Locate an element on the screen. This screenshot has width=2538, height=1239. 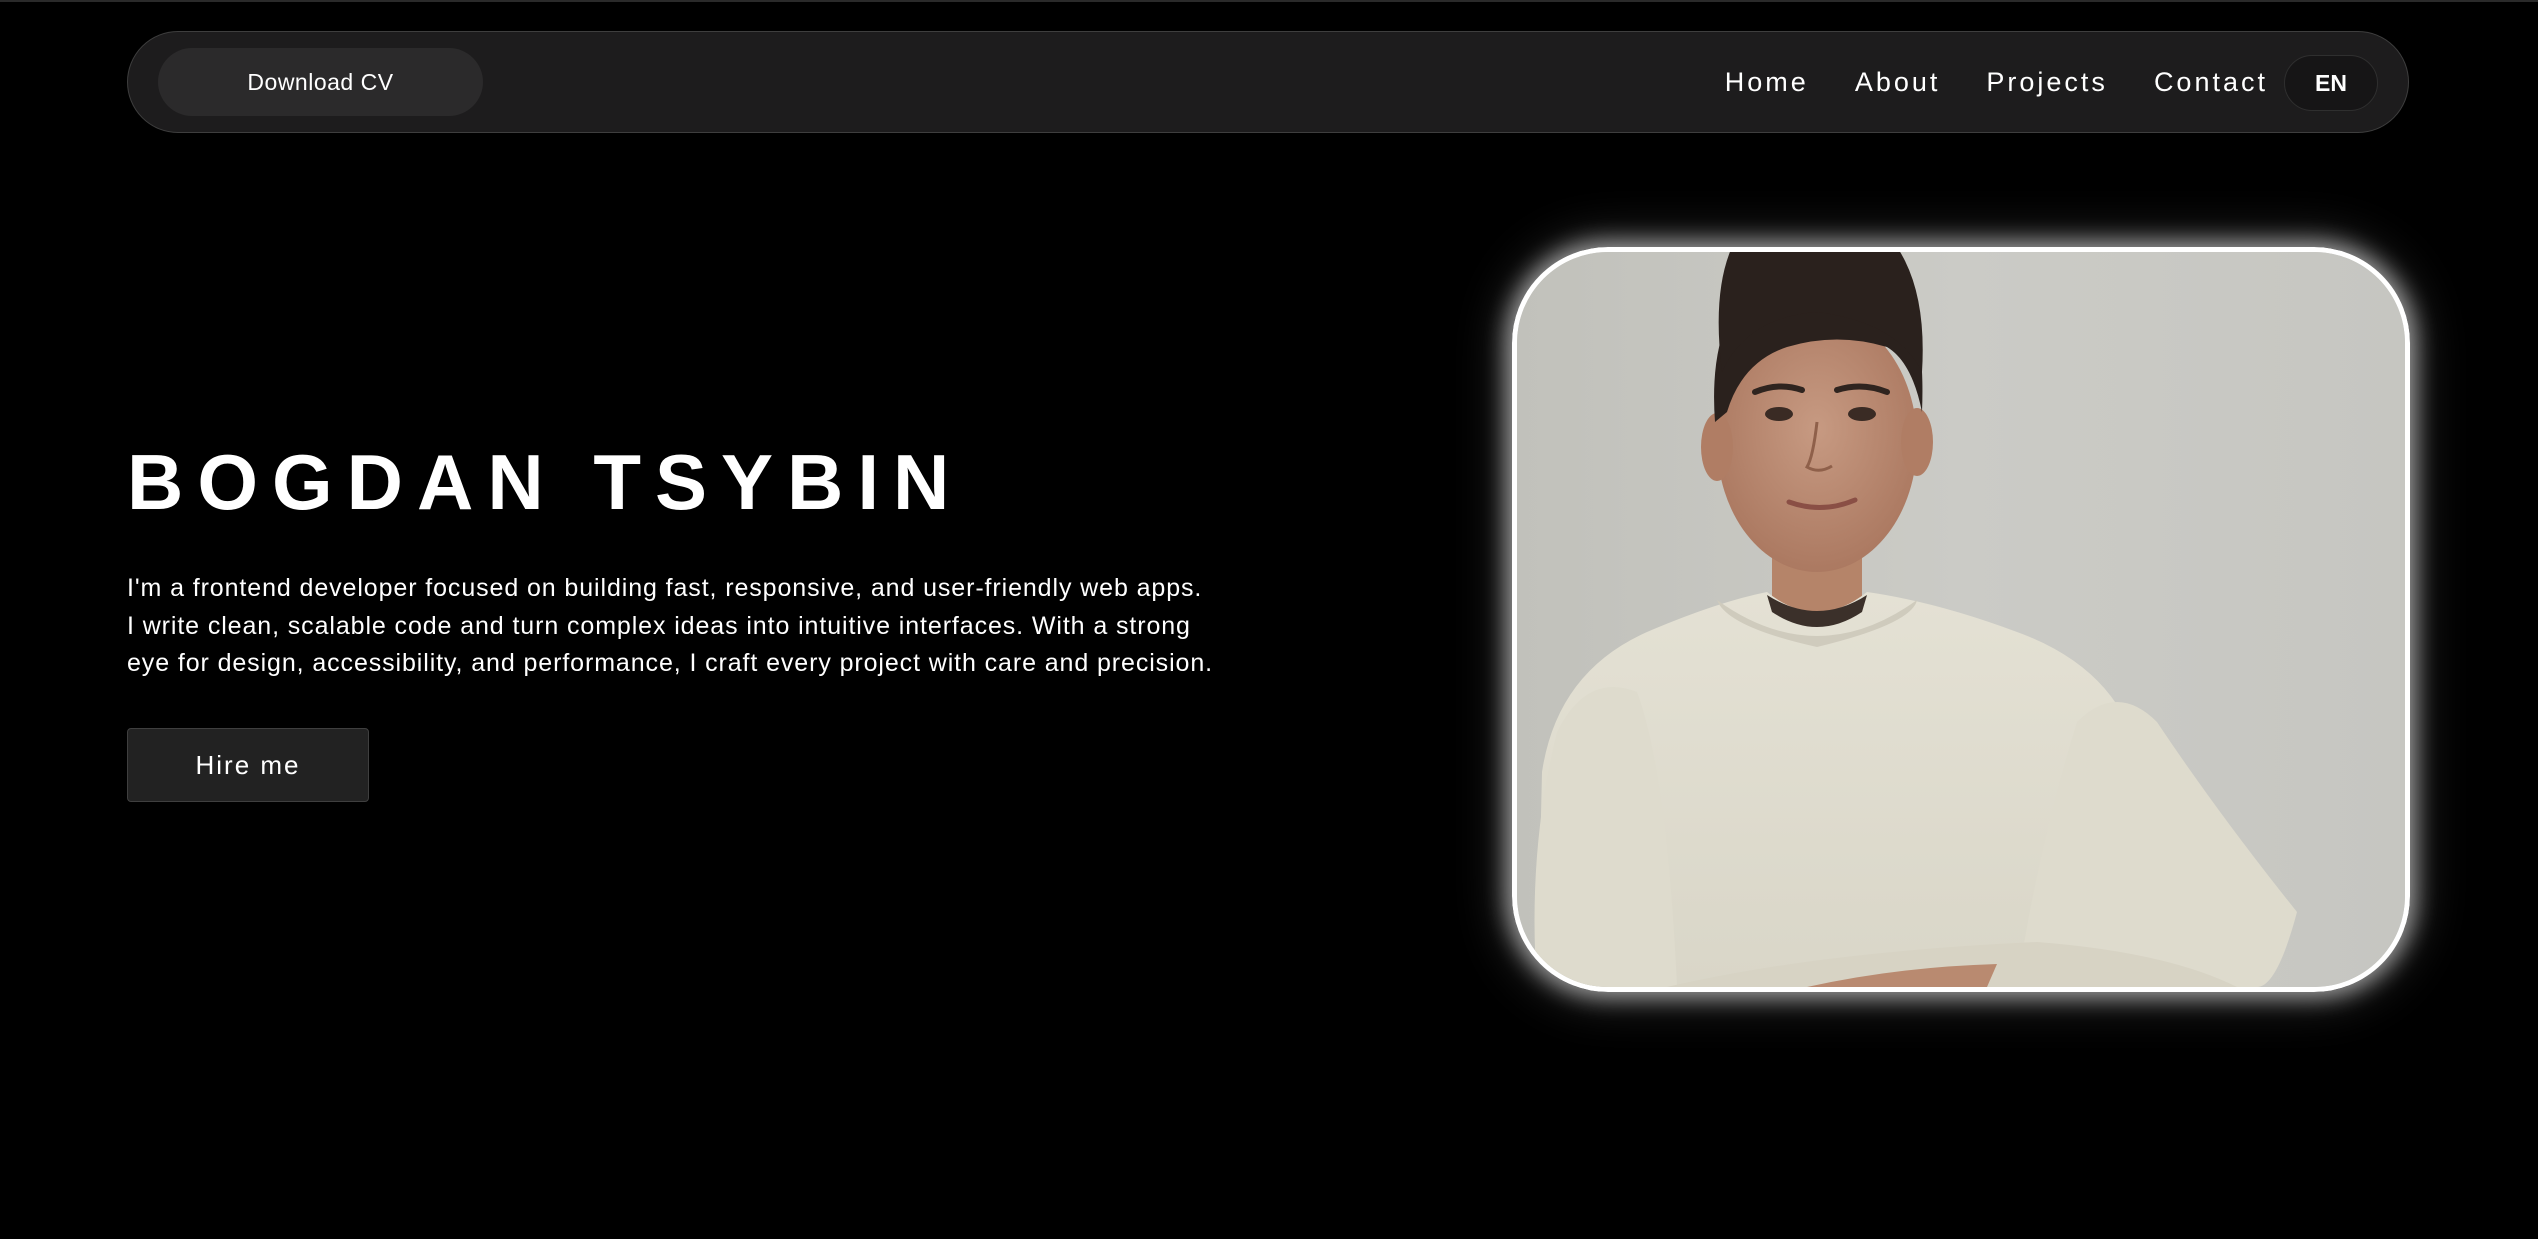
download-cv-button: Download CV is located at coordinates (320, 82).